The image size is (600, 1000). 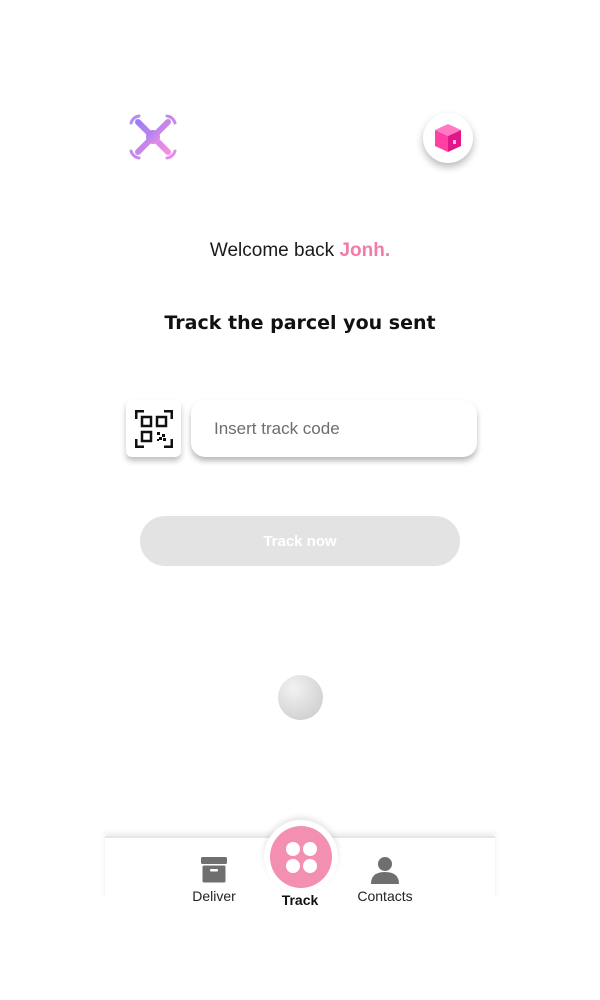 What do you see at coordinates (385, 896) in the screenshot?
I see `nav-label-contacts: Contacts` at bounding box center [385, 896].